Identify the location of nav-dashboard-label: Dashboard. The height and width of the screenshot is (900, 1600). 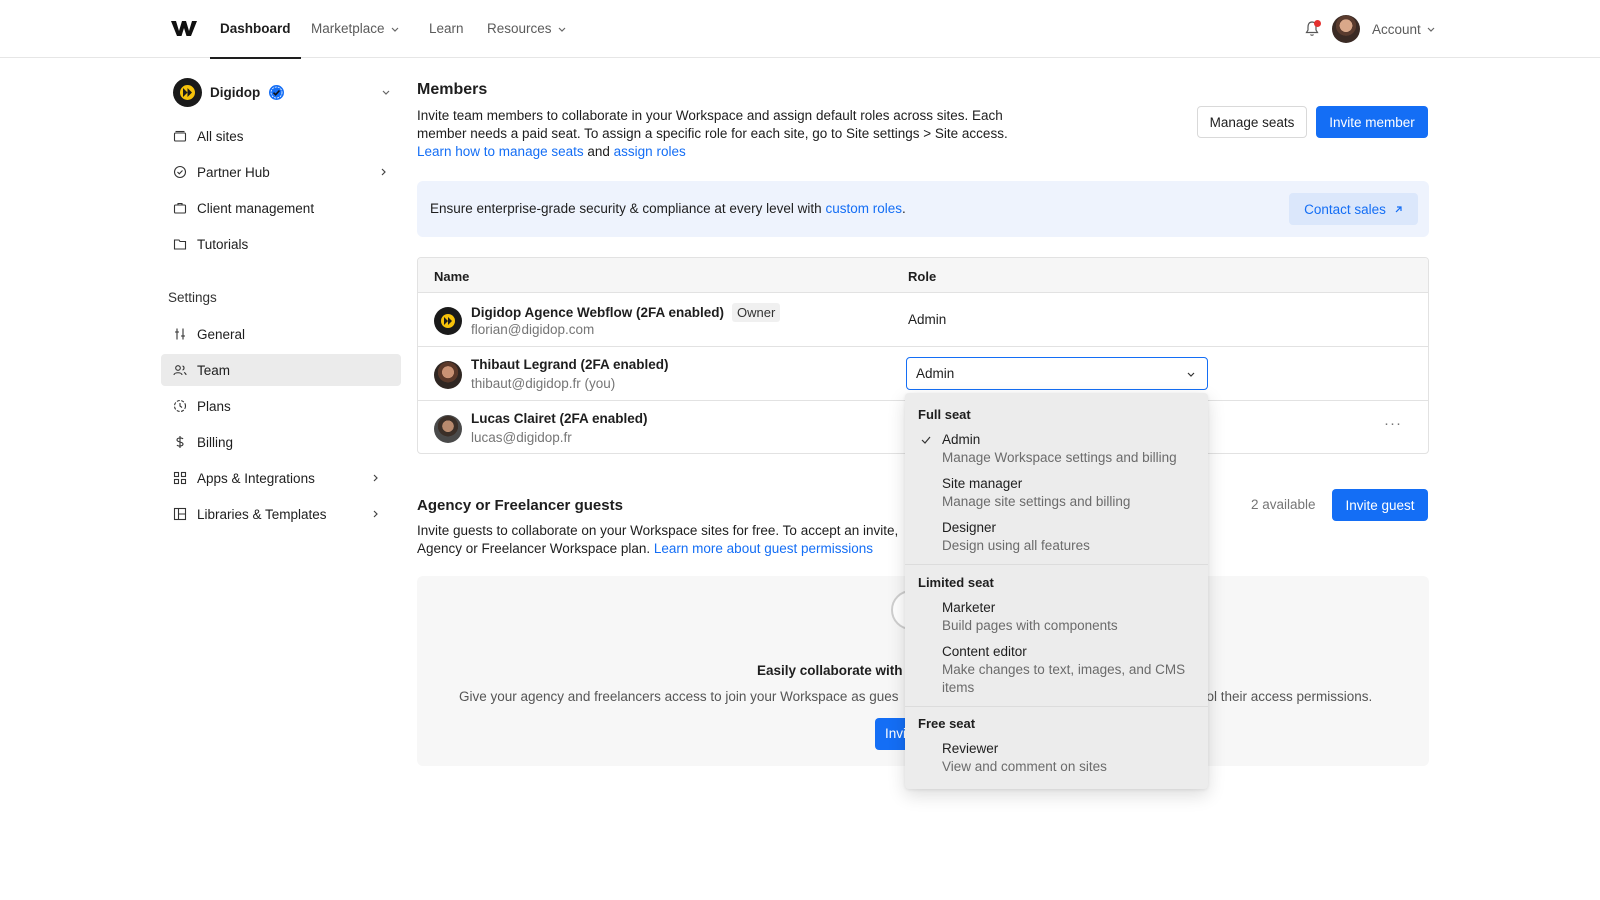
(255, 28).